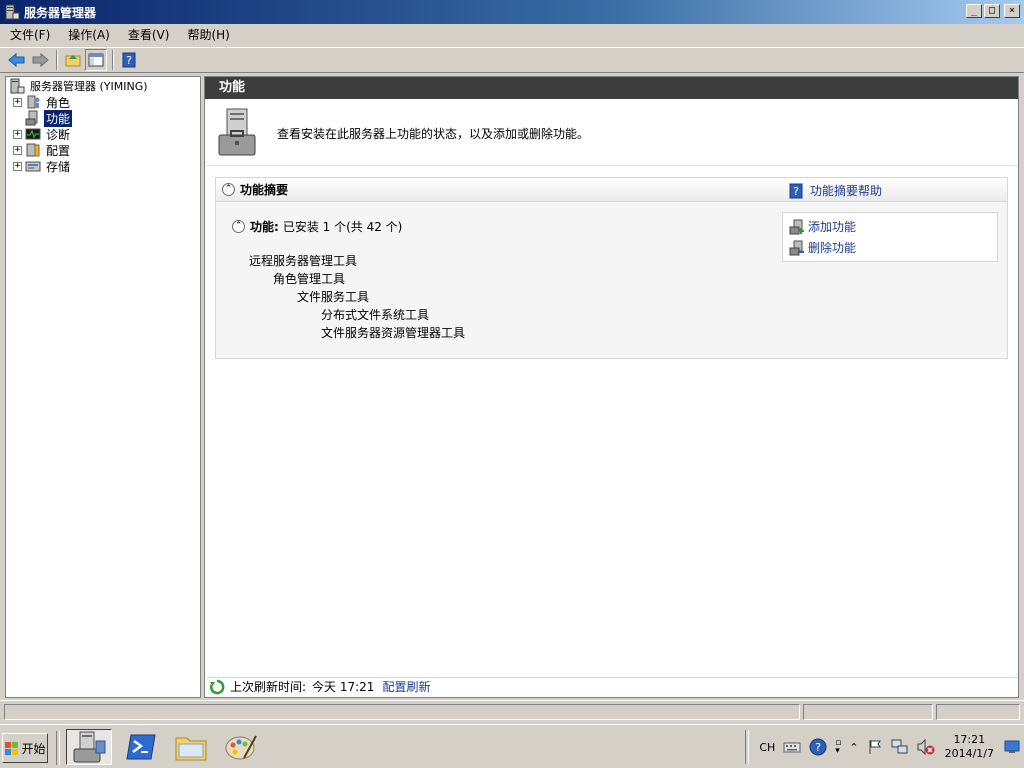  I want to click on add-features-label: 添加功能, so click(832, 227).